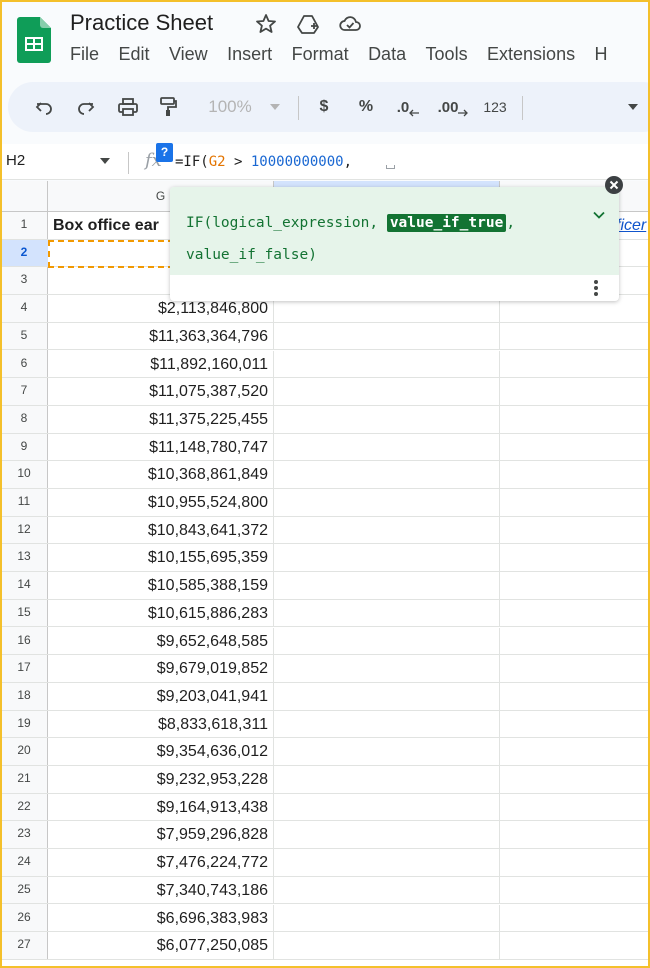 This screenshot has width=650, height=968. What do you see at coordinates (447, 54) in the screenshot?
I see `menu-tools: Tools` at bounding box center [447, 54].